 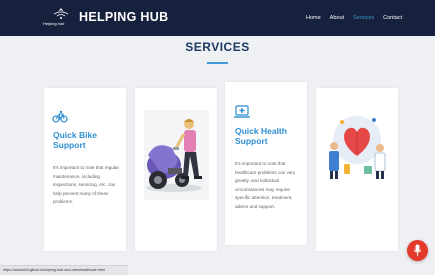 I want to click on nav-services: Services, so click(x=363, y=18).